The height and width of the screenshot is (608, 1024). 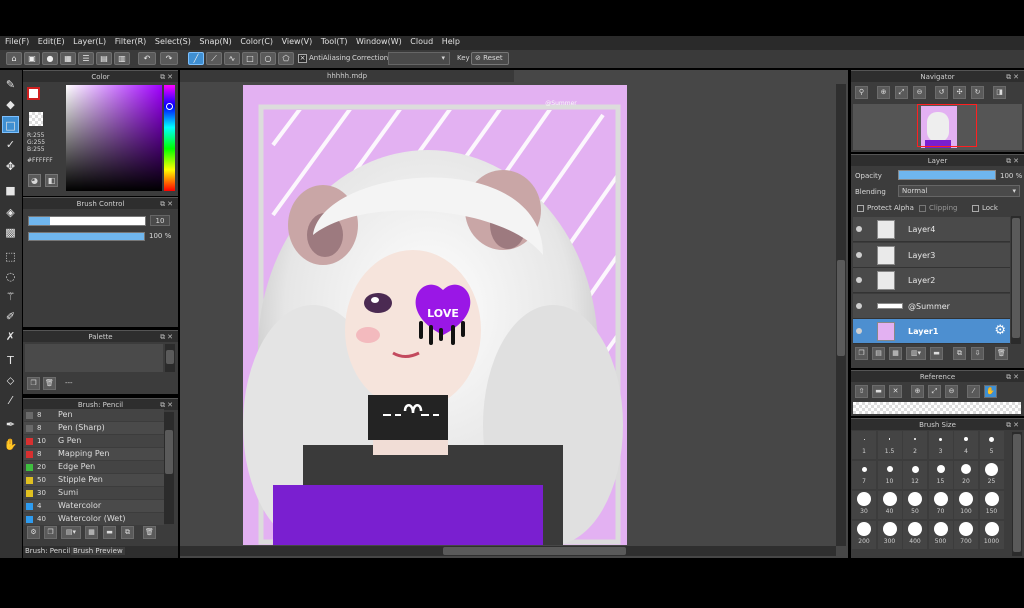 What do you see at coordinates (936, 353) in the screenshot?
I see `layer-folder-icon: ▬` at bounding box center [936, 353].